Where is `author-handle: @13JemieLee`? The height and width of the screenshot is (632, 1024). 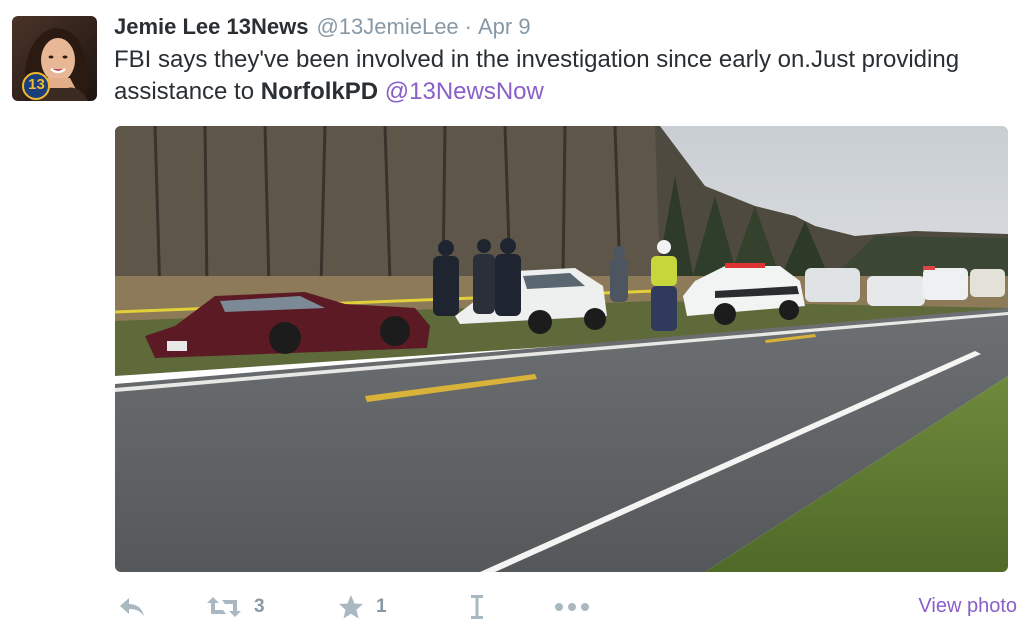 author-handle: @13JemieLee is located at coordinates (387, 27).